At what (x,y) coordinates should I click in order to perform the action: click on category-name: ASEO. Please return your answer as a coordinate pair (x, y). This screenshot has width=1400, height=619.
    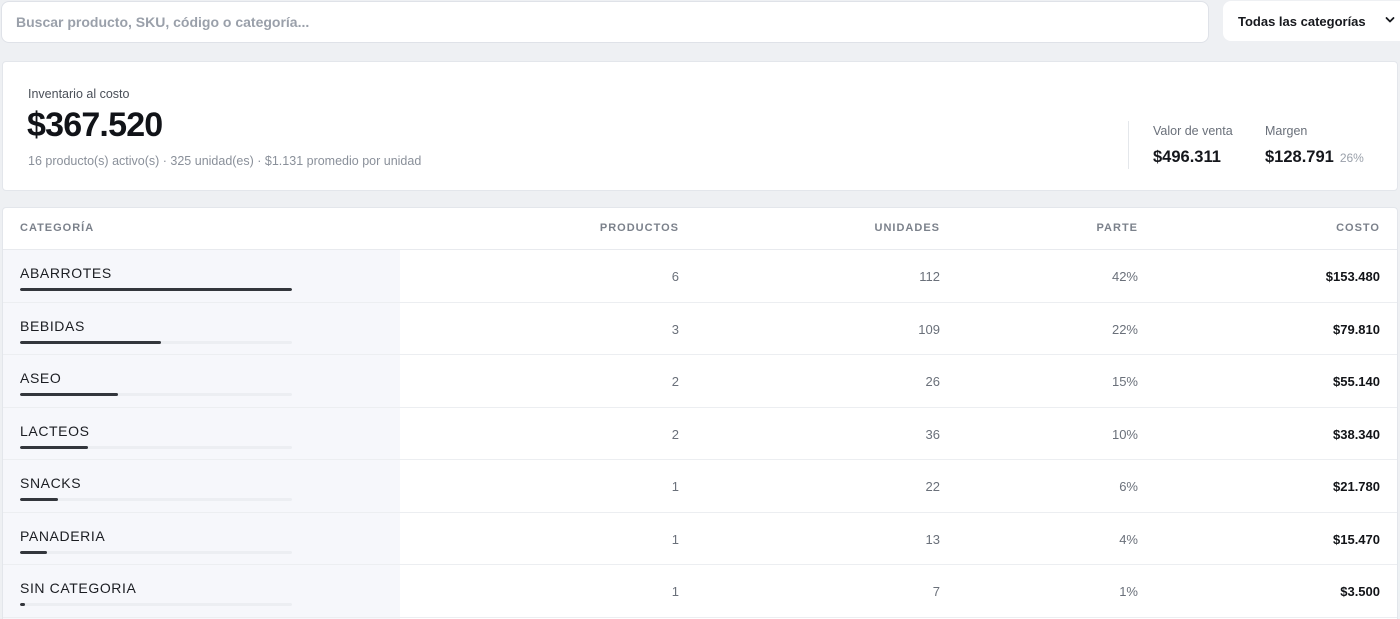
    Looking at the image, I should click on (41, 378).